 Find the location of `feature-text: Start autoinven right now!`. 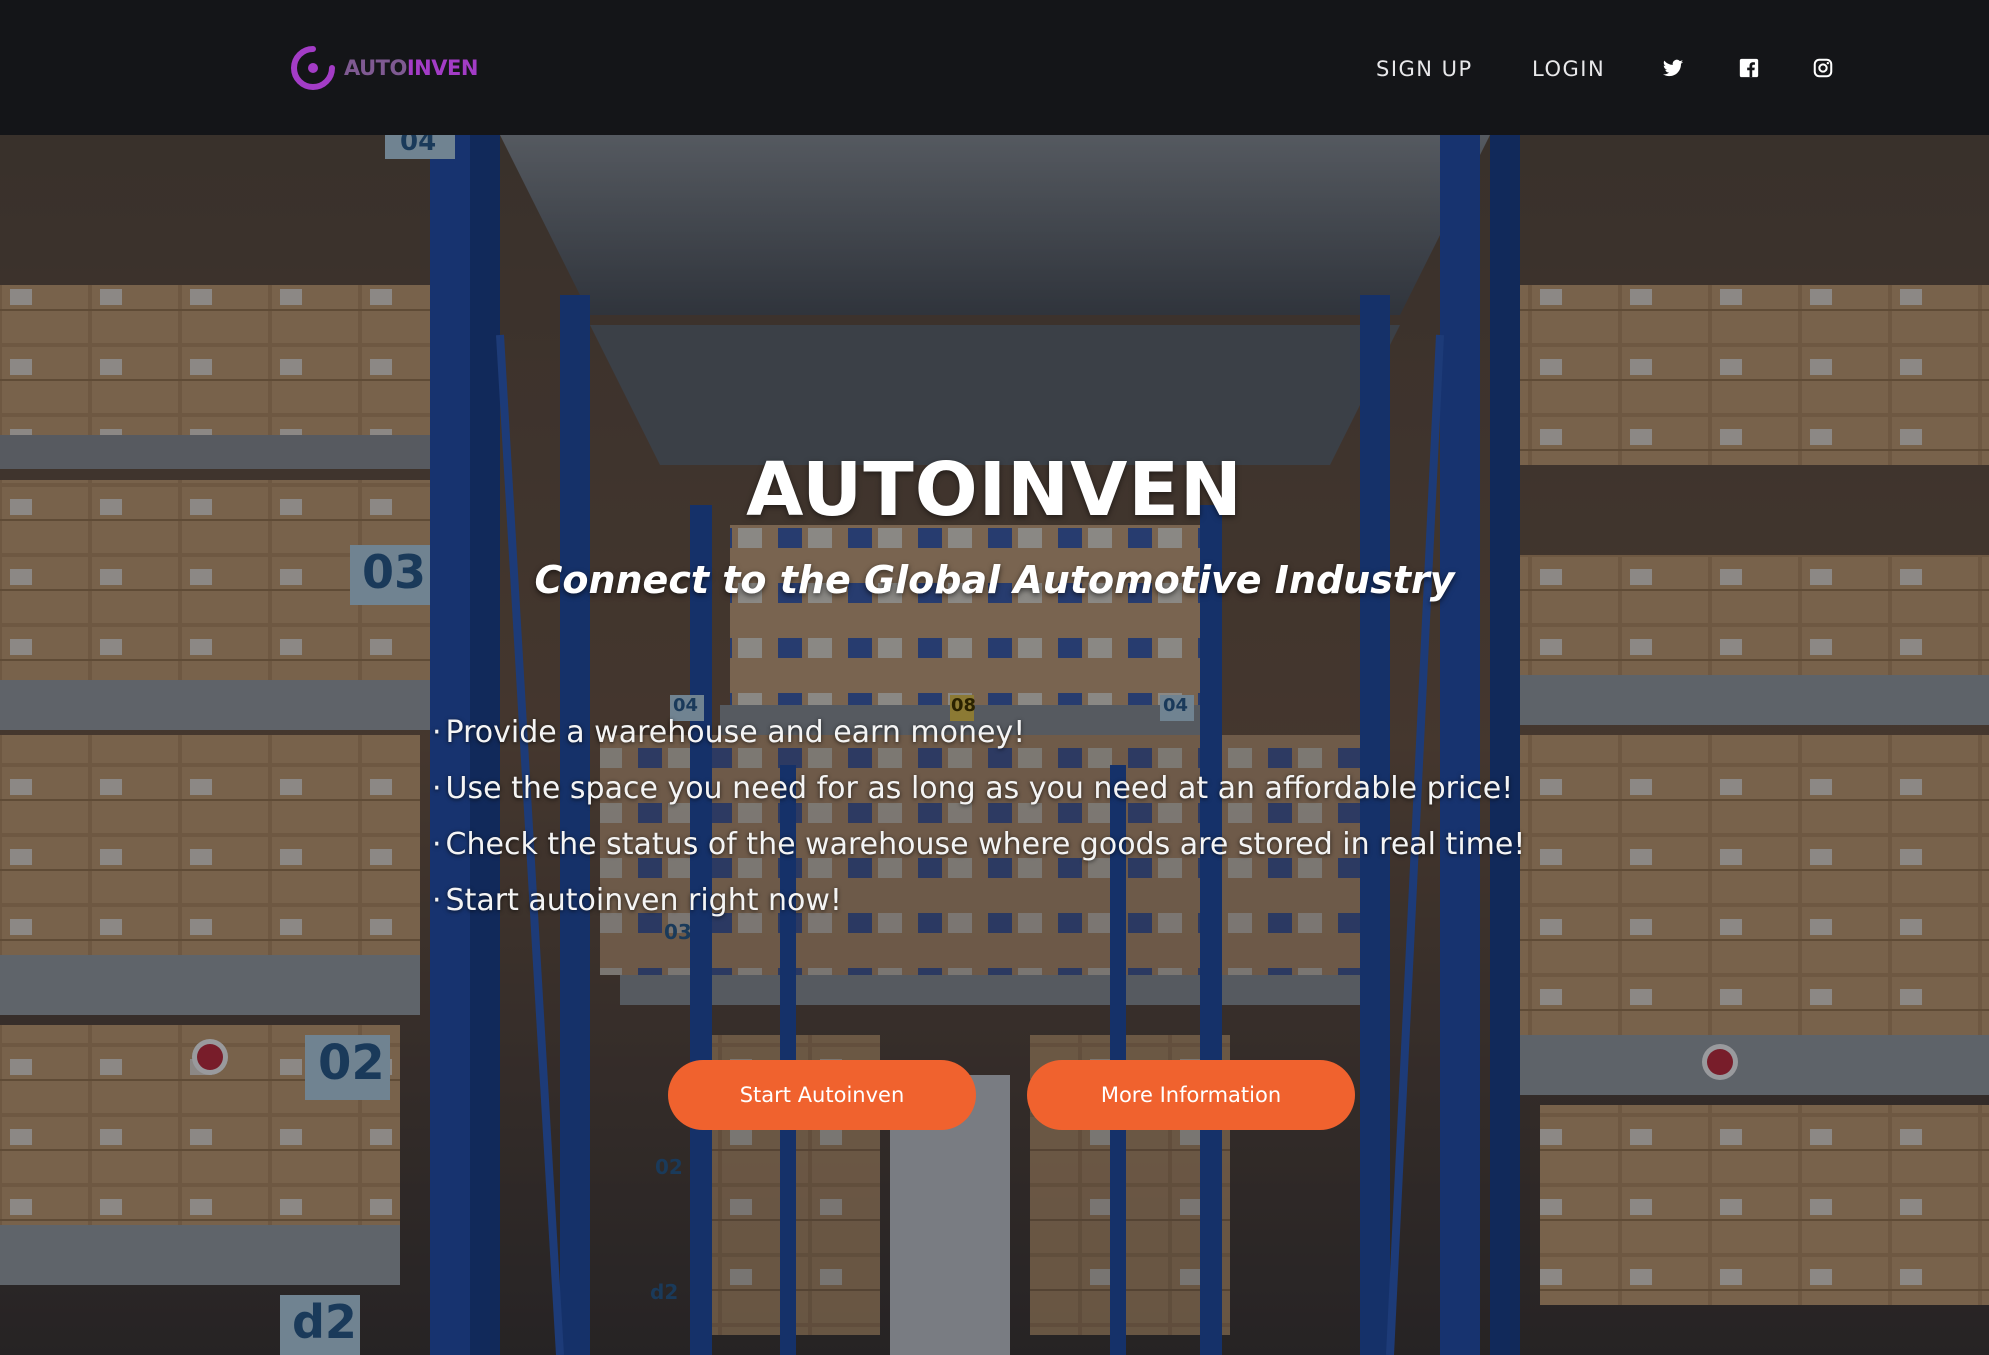

feature-text: Start autoinven right now! is located at coordinates (643, 900).